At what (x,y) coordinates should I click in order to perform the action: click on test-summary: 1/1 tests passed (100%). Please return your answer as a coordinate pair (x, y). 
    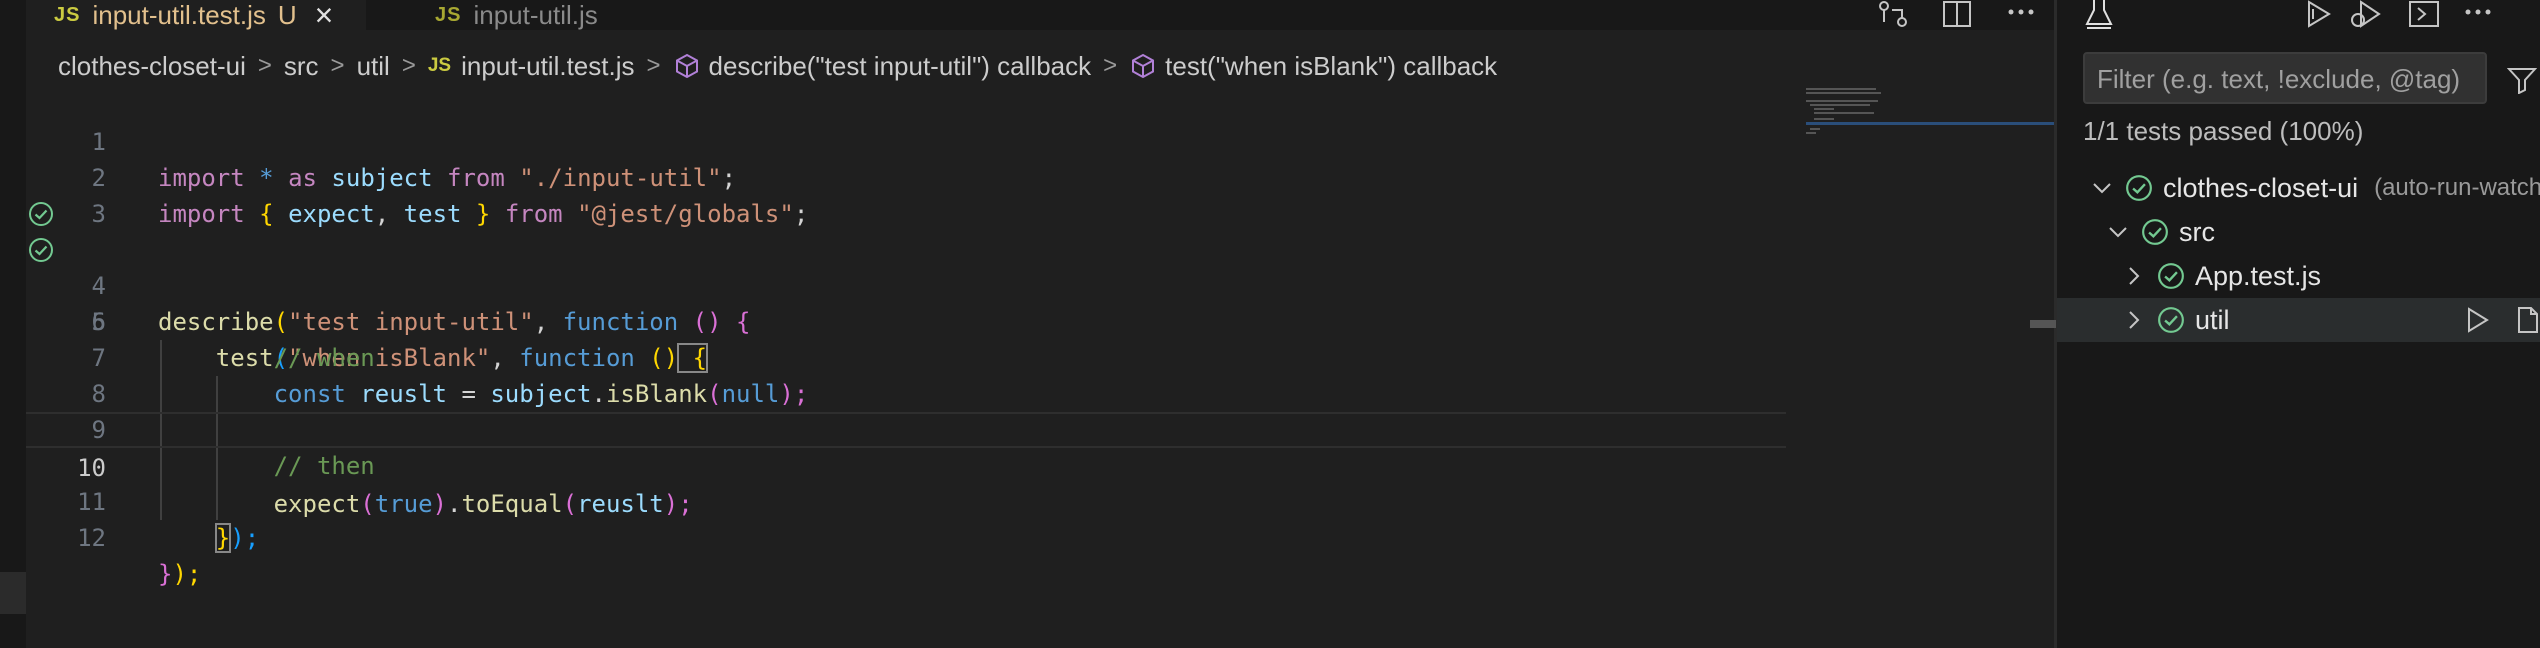
    Looking at the image, I should click on (2223, 131).